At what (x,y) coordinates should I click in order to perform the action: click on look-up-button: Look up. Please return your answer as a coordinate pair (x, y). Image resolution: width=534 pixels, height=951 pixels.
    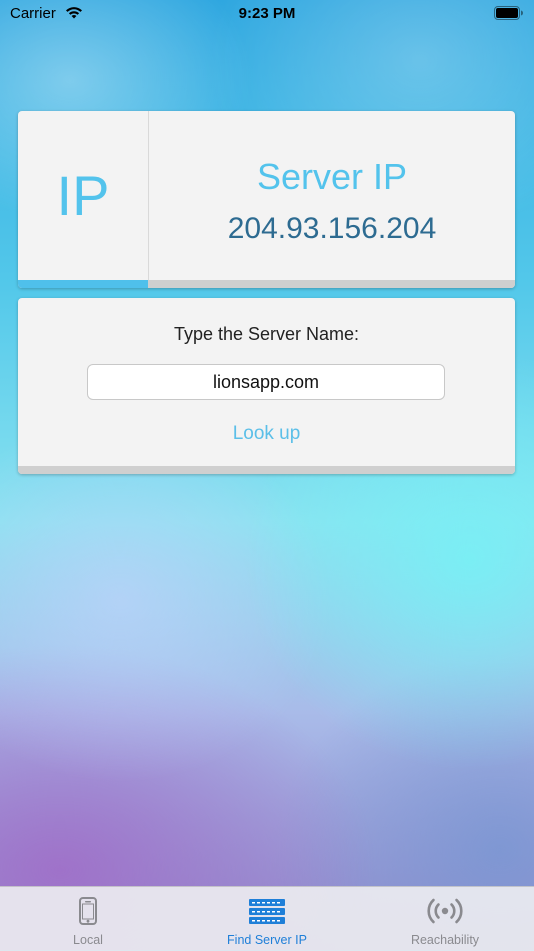
    Looking at the image, I should click on (266, 434).